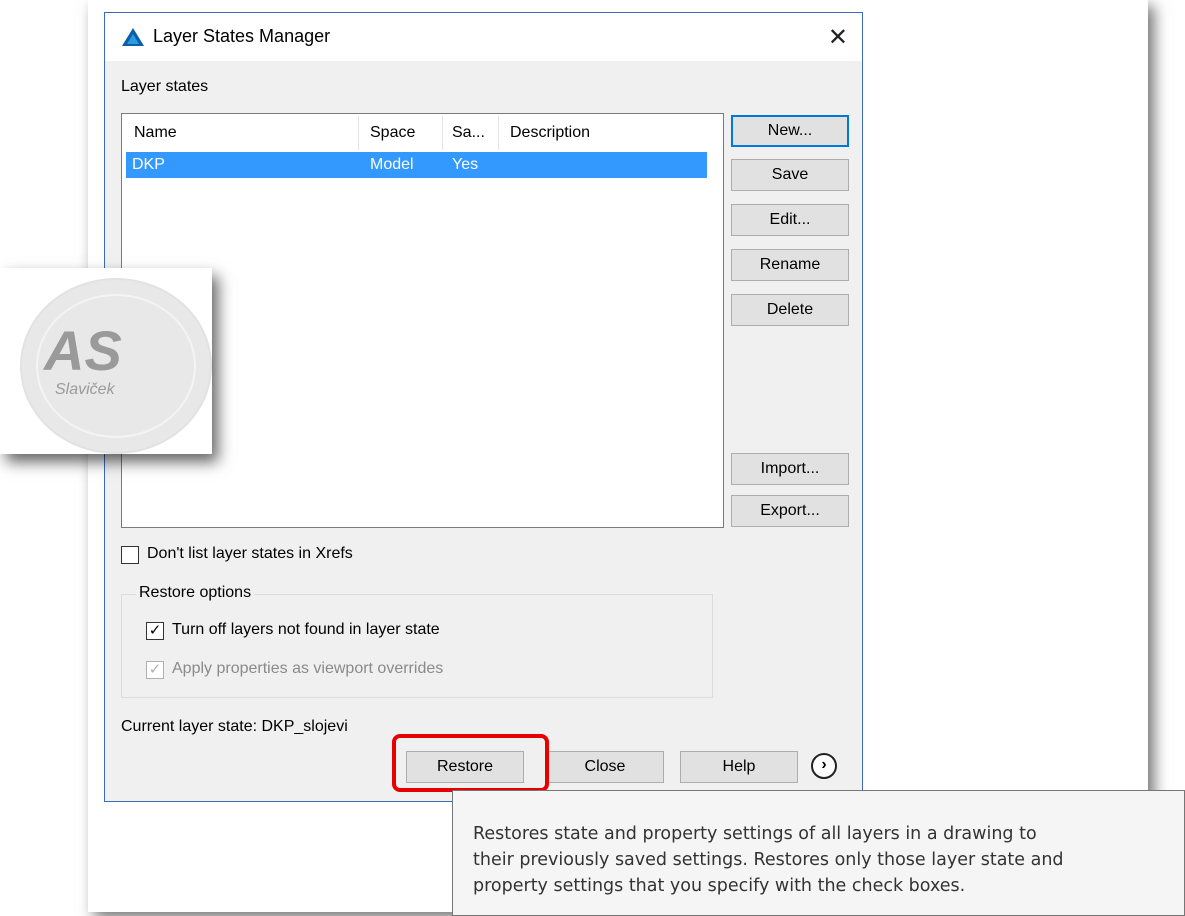 The image size is (1185, 916). I want to click on apply-viewport-overrides-label: Apply properties as viewport overrides, so click(308, 668).